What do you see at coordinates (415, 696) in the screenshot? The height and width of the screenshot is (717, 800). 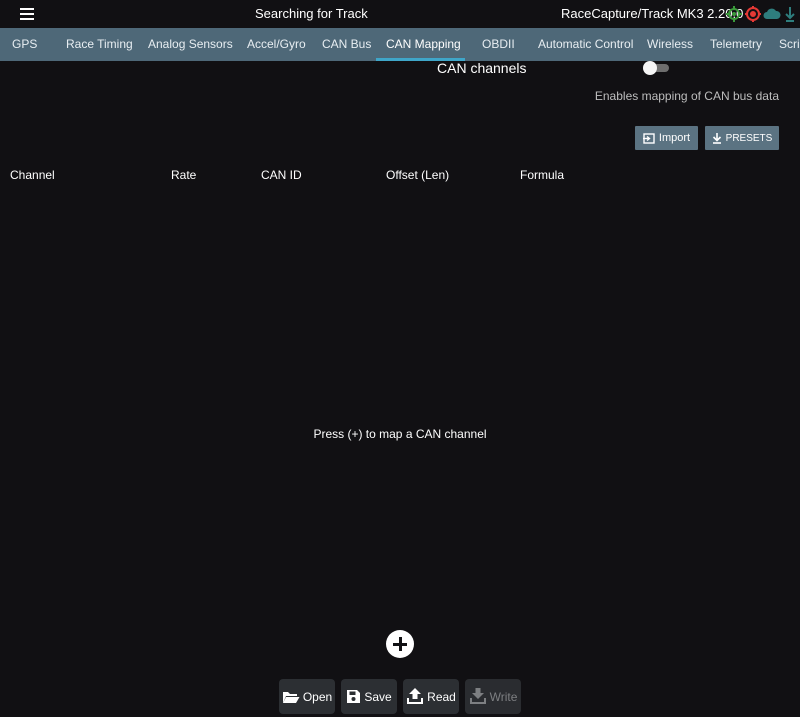 I see `upload-icon` at bounding box center [415, 696].